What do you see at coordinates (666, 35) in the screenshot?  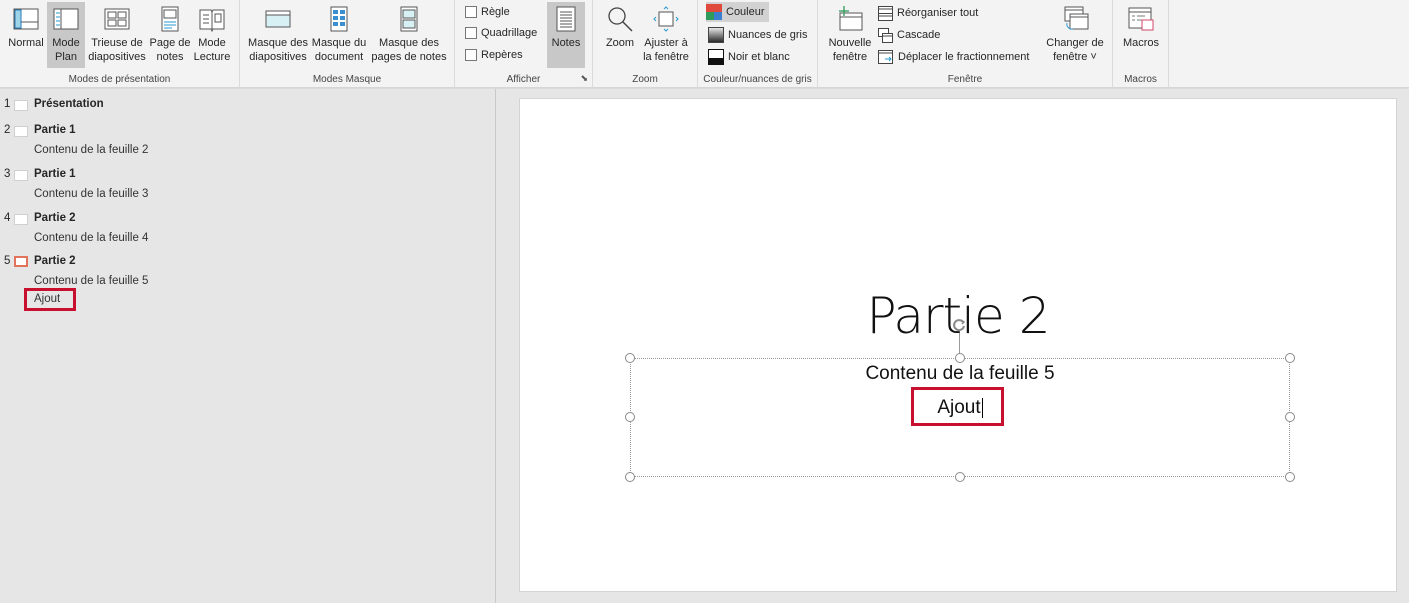 I see `fit-window-button: Ajuster à la fenêtre` at bounding box center [666, 35].